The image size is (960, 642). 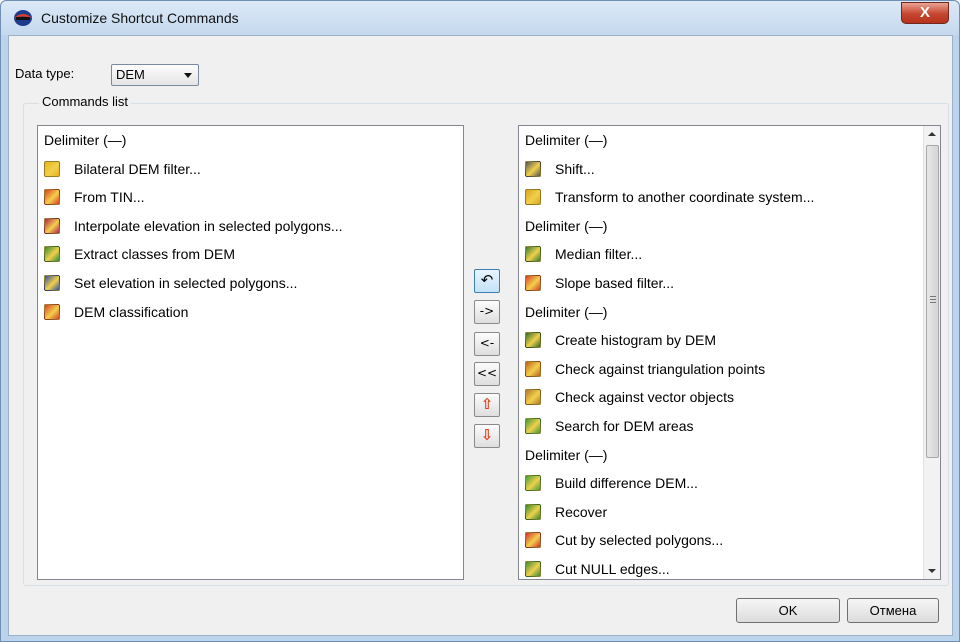 I want to click on list-item-label: Create histogram by DEM, so click(x=636, y=340).